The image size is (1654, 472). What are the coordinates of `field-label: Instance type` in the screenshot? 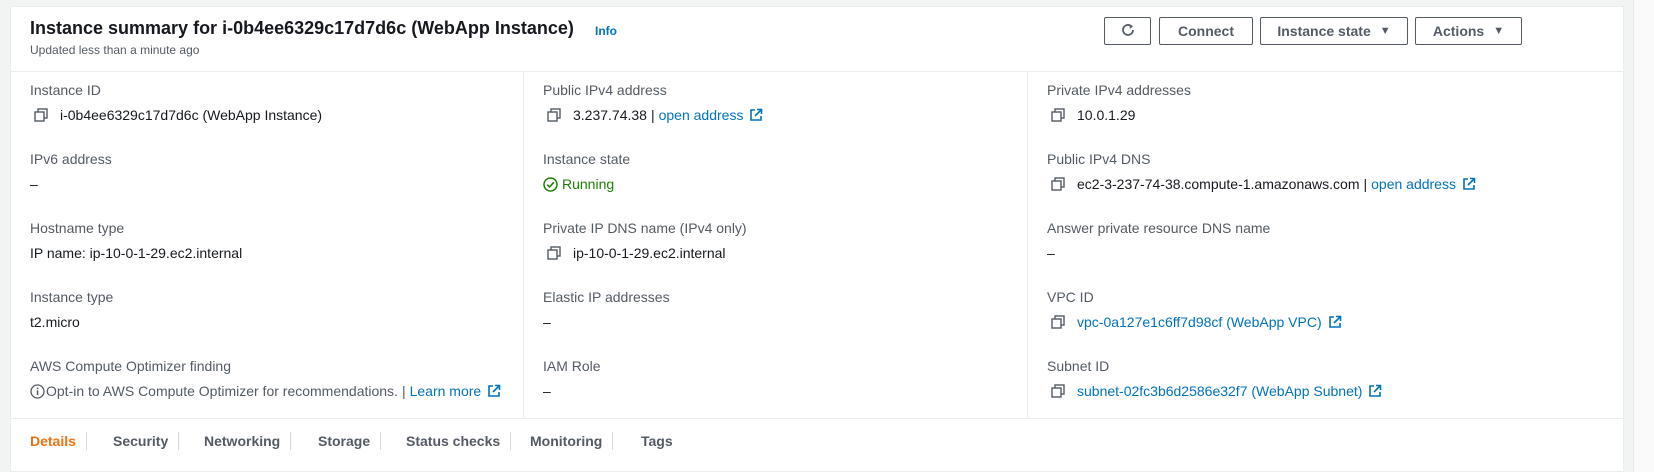 It's located at (72, 297).